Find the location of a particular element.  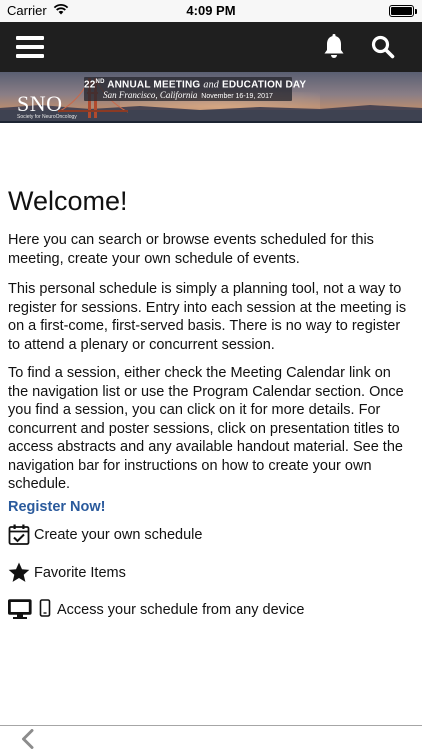

sno-logo-subtitle: Society for NeuroOncology is located at coordinates (47, 117).